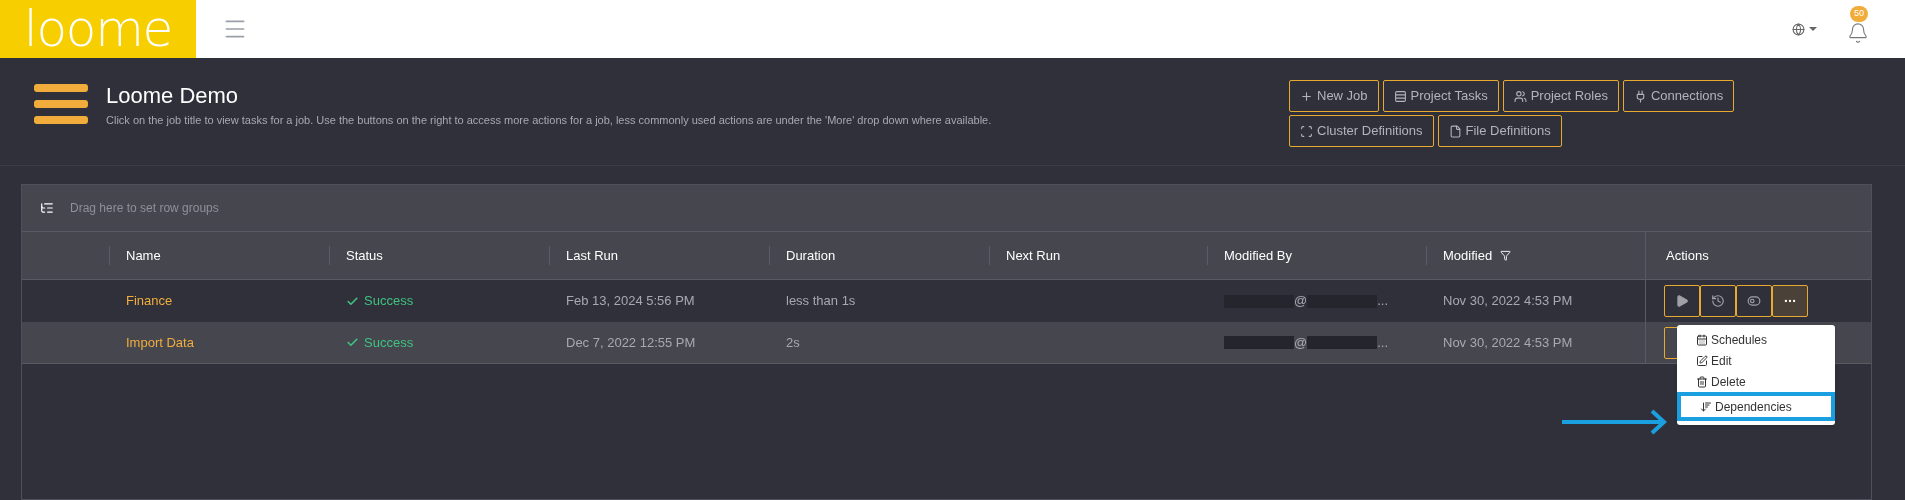  I want to click on edit-icon, so click(1702, 360).